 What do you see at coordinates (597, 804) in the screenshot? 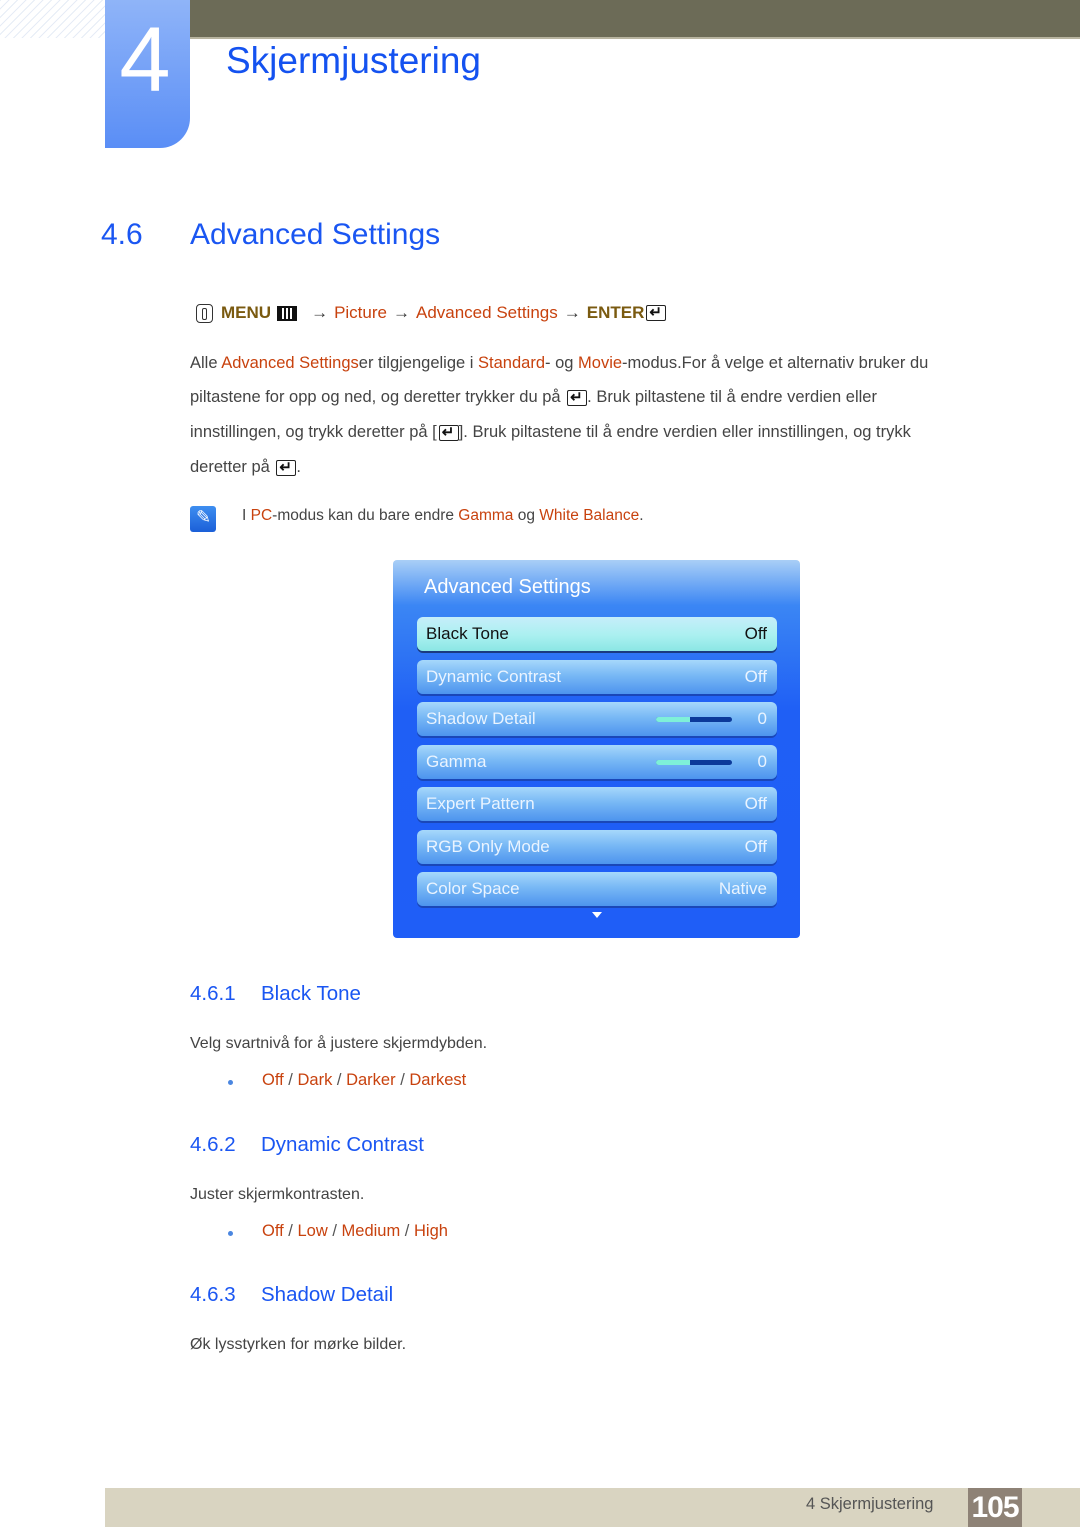
I see `osd-item-expert-pattern: Expert Pattern Off` at bounding box center [597, 804].